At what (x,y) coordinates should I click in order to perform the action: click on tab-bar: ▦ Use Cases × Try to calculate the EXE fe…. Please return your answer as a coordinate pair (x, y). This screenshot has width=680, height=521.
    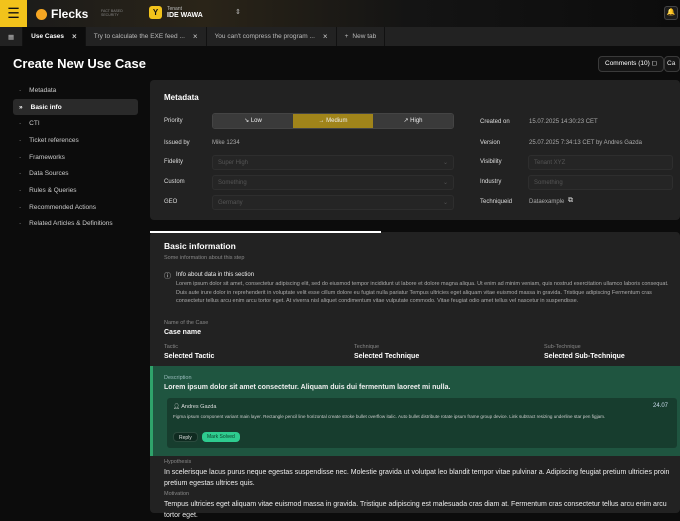
    Looking at the image, I should click on (340, 36).